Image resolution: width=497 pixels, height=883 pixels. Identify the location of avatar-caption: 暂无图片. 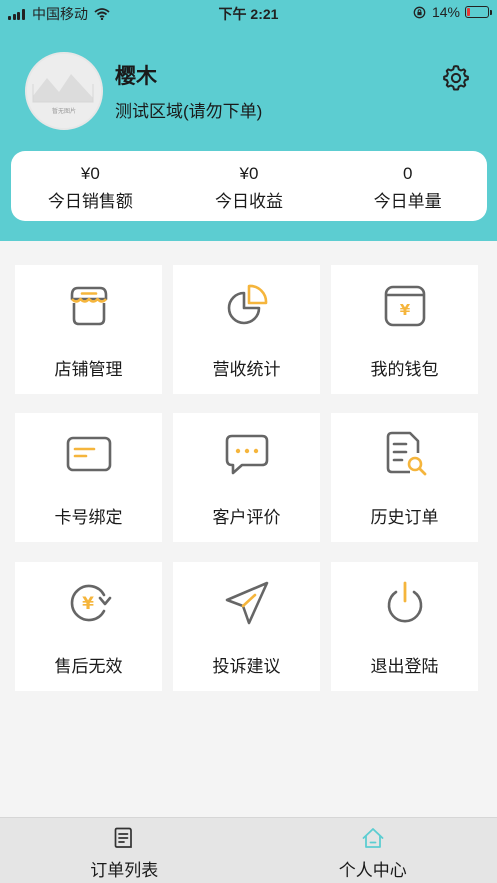
(63, 112).